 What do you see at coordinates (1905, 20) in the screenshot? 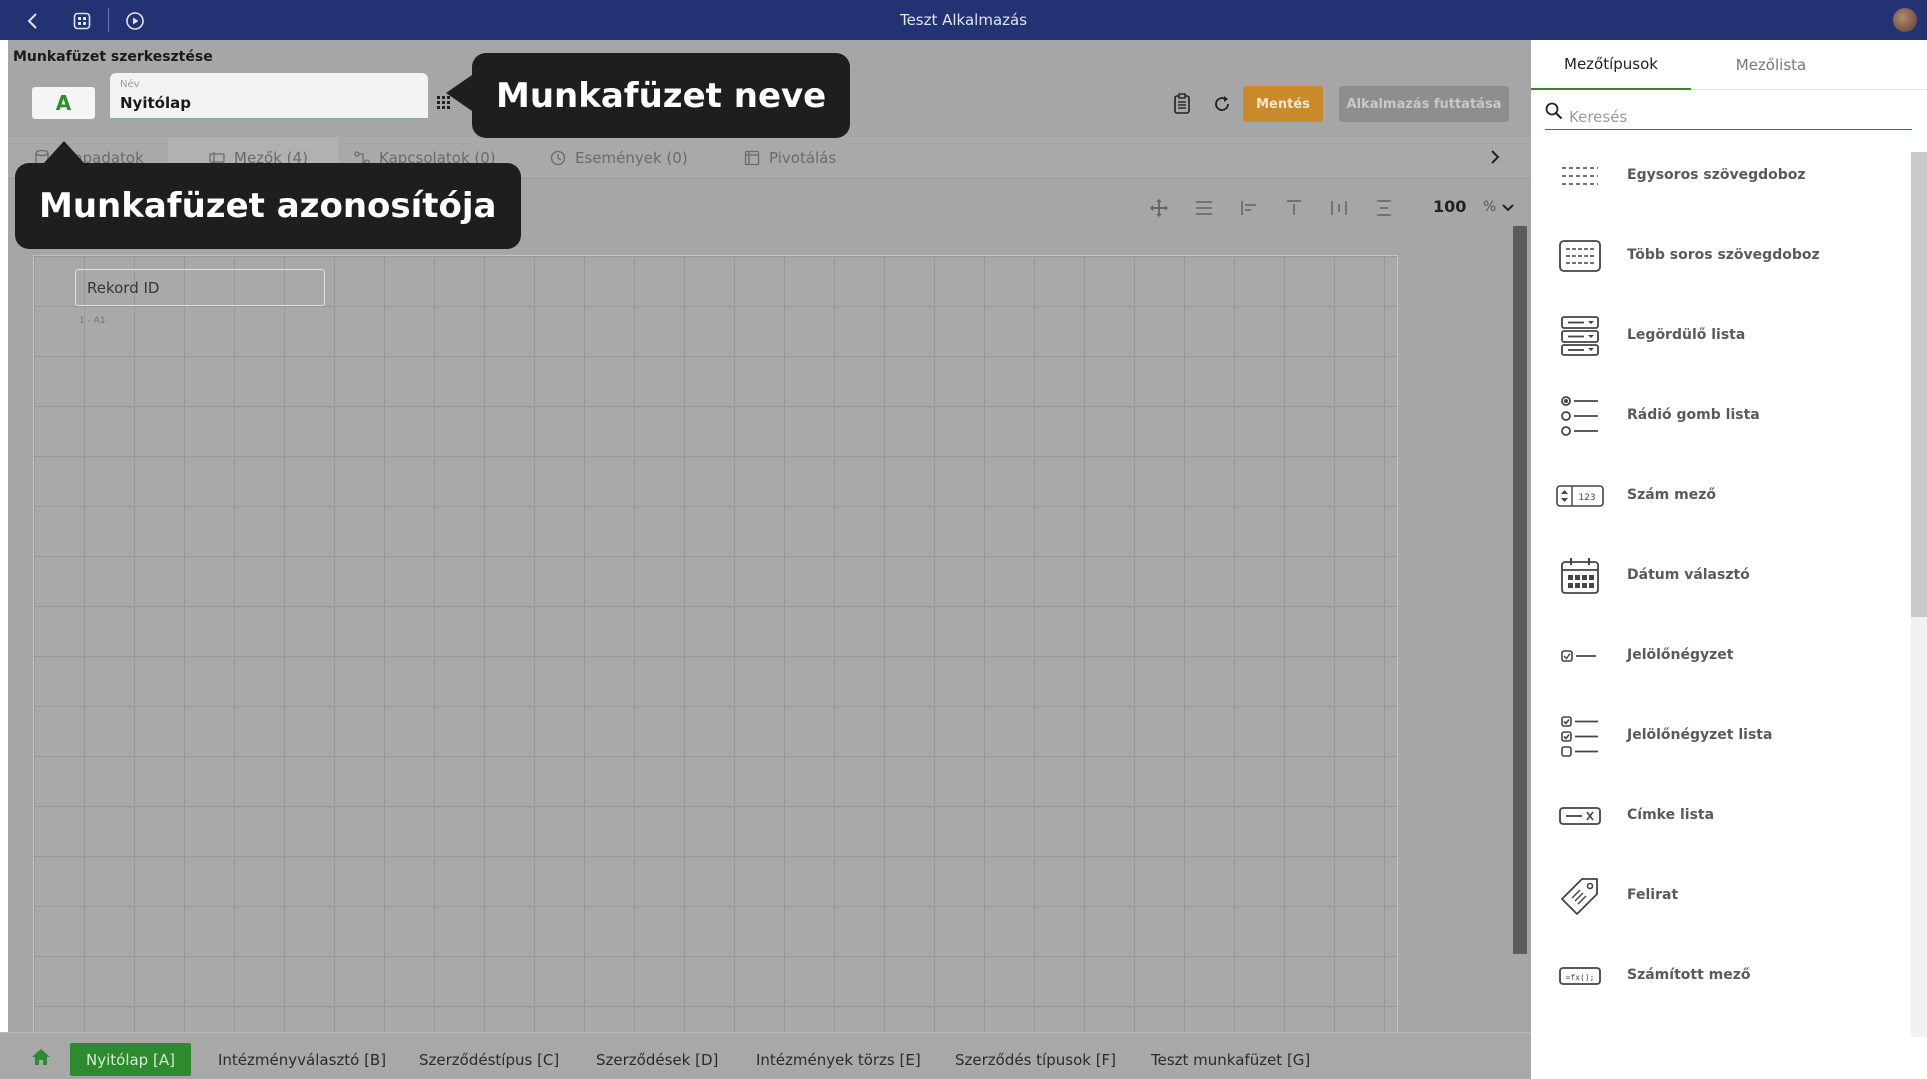
I see `avatar` at bounding box center [1905, 20].